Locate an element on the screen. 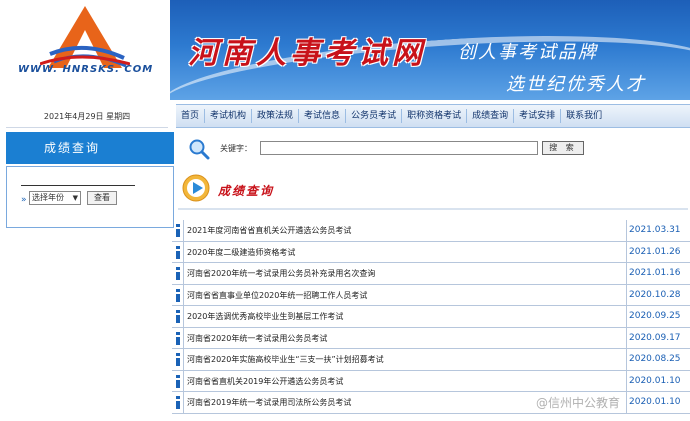 This screenshot has height=421, width=690. list-item-date: 2021.03.31 is located at coordinates (658, 230).